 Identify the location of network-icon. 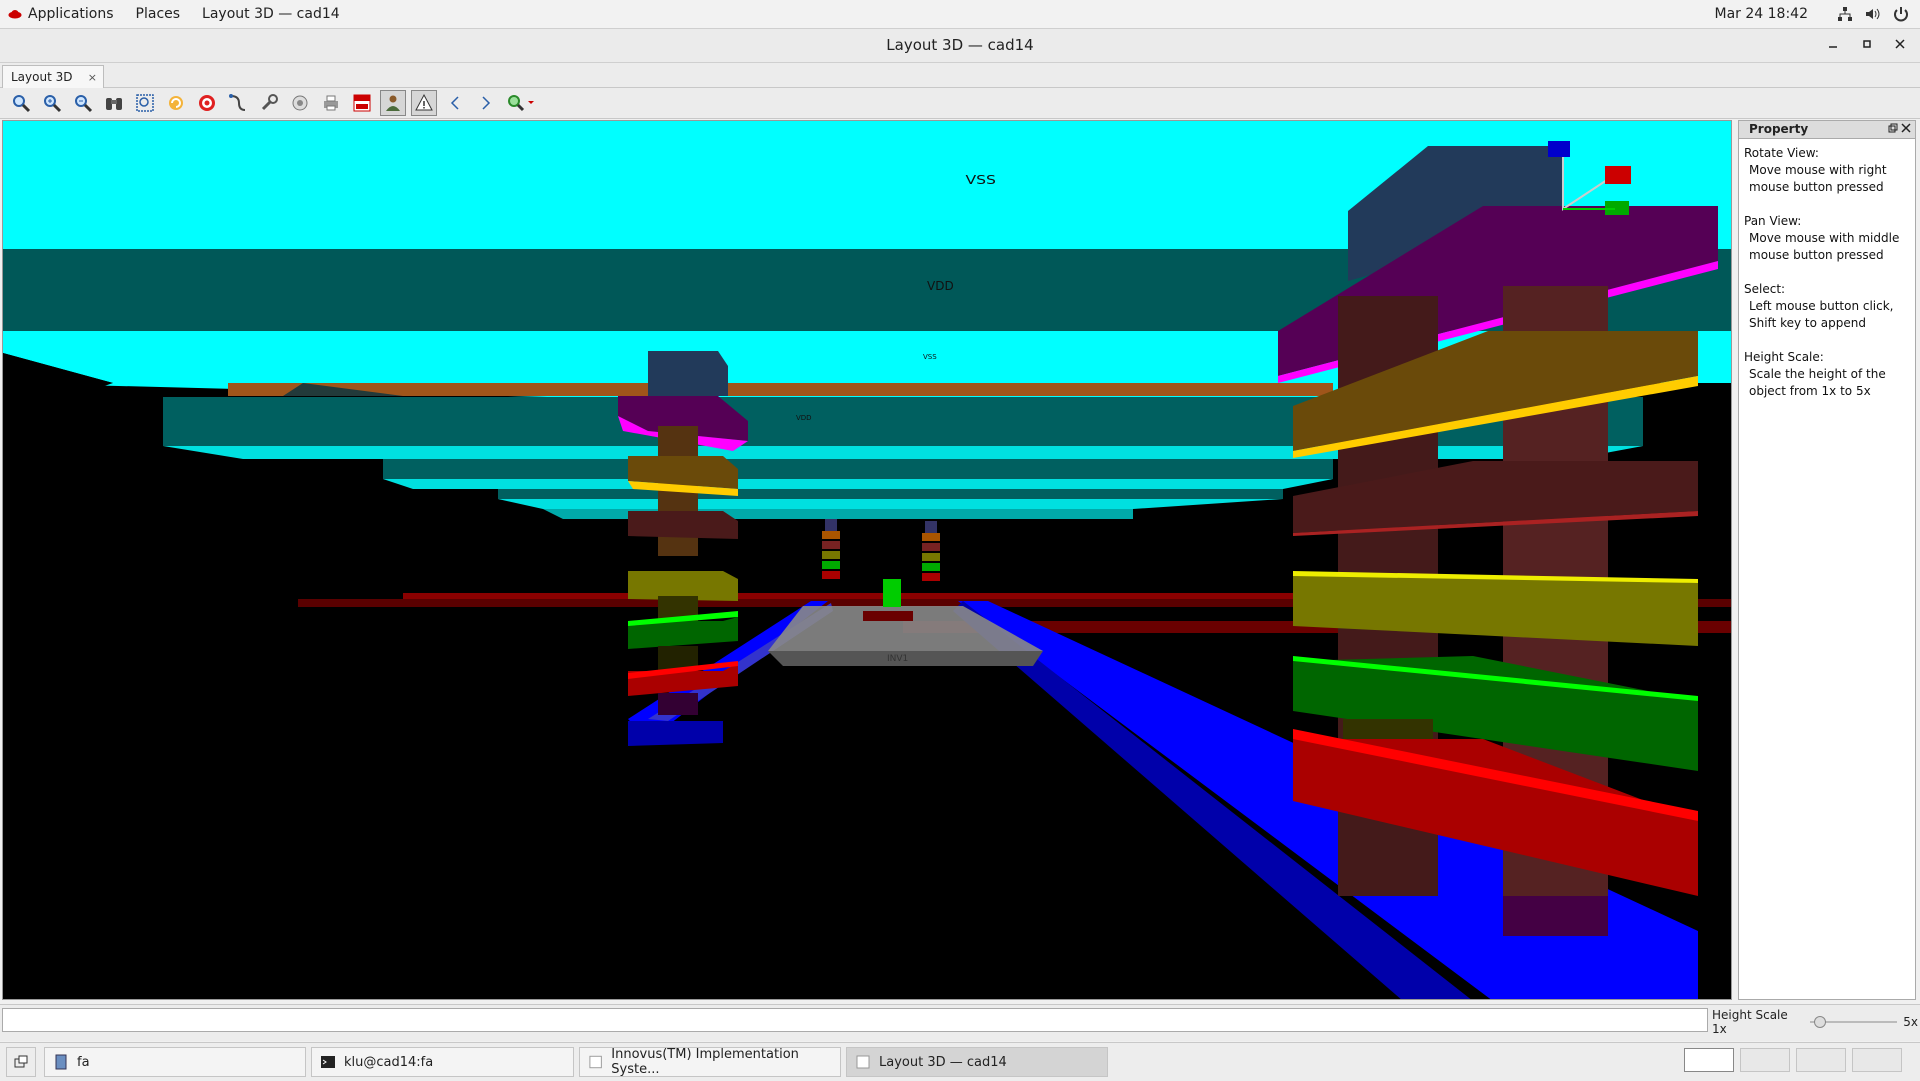
(1845, 14).